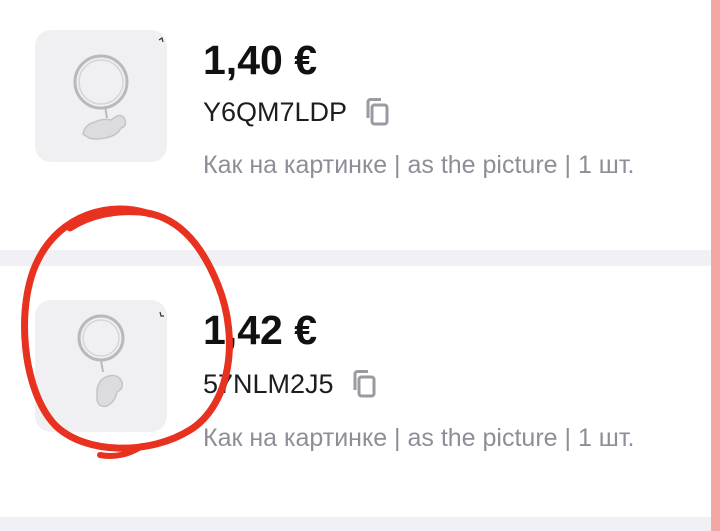  Describe the element at coordinates (260, 330) in the screenshot. I see `item-price: 1,42 €` at that location.